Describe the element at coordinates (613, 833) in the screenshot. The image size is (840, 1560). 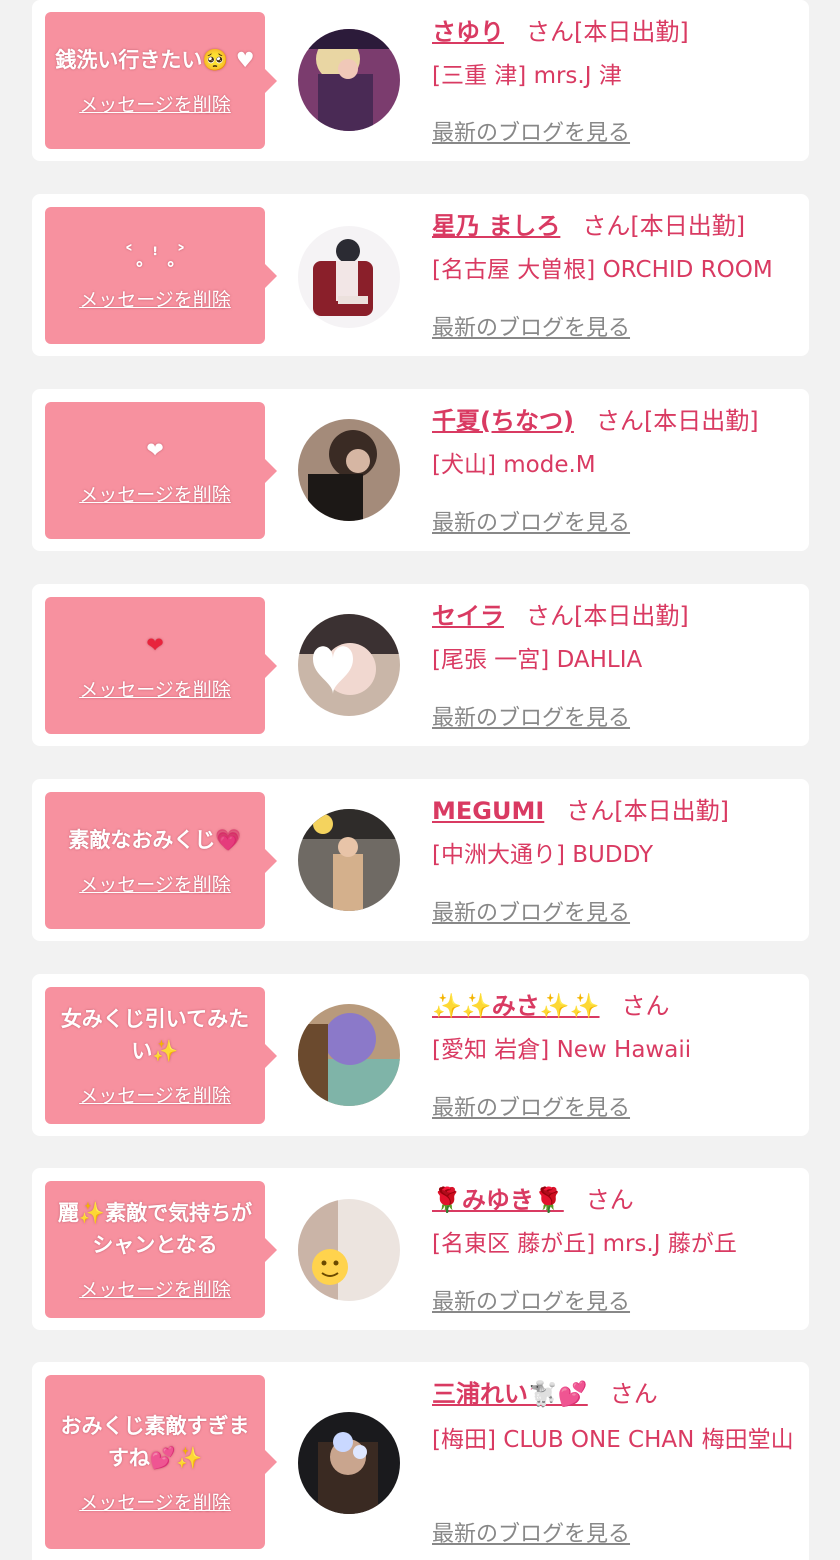
I see `cast-info: MEGUMI さん[本日出勤] [中洲大通り] BUDDY` at that location.